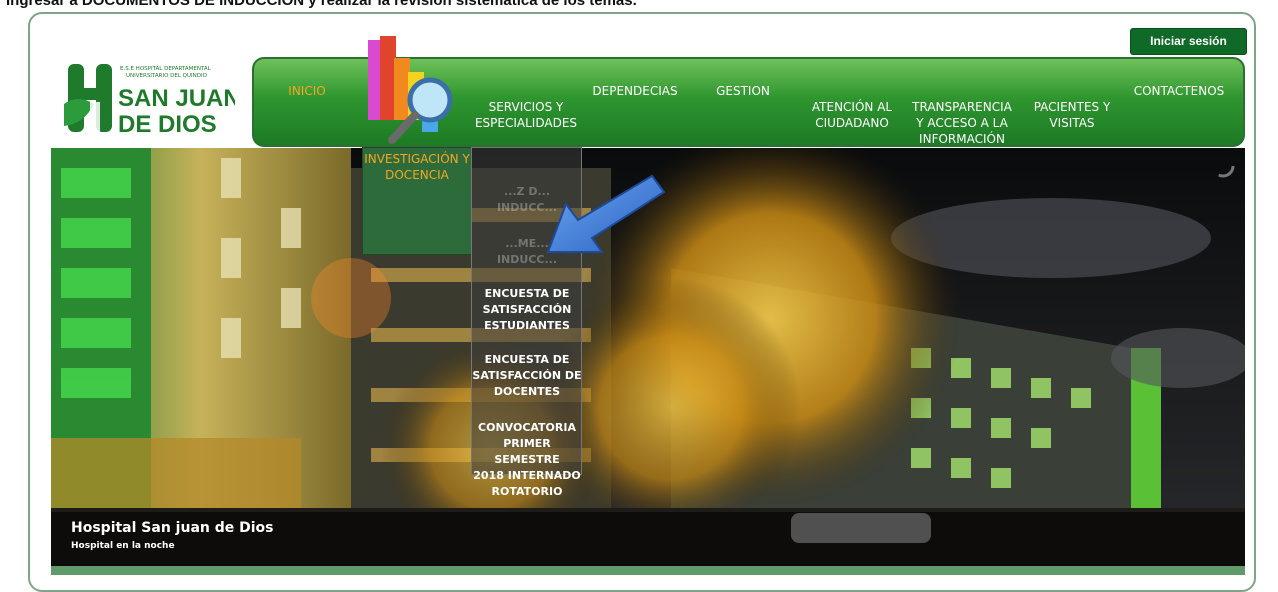 The height and width of the screenshot is (592, 1278). I want to click on submenu-item-encuesta-estudiantes: ENCUESTA DE SATISFACCIÓN ESTUDIANTES, so click(527, 302).